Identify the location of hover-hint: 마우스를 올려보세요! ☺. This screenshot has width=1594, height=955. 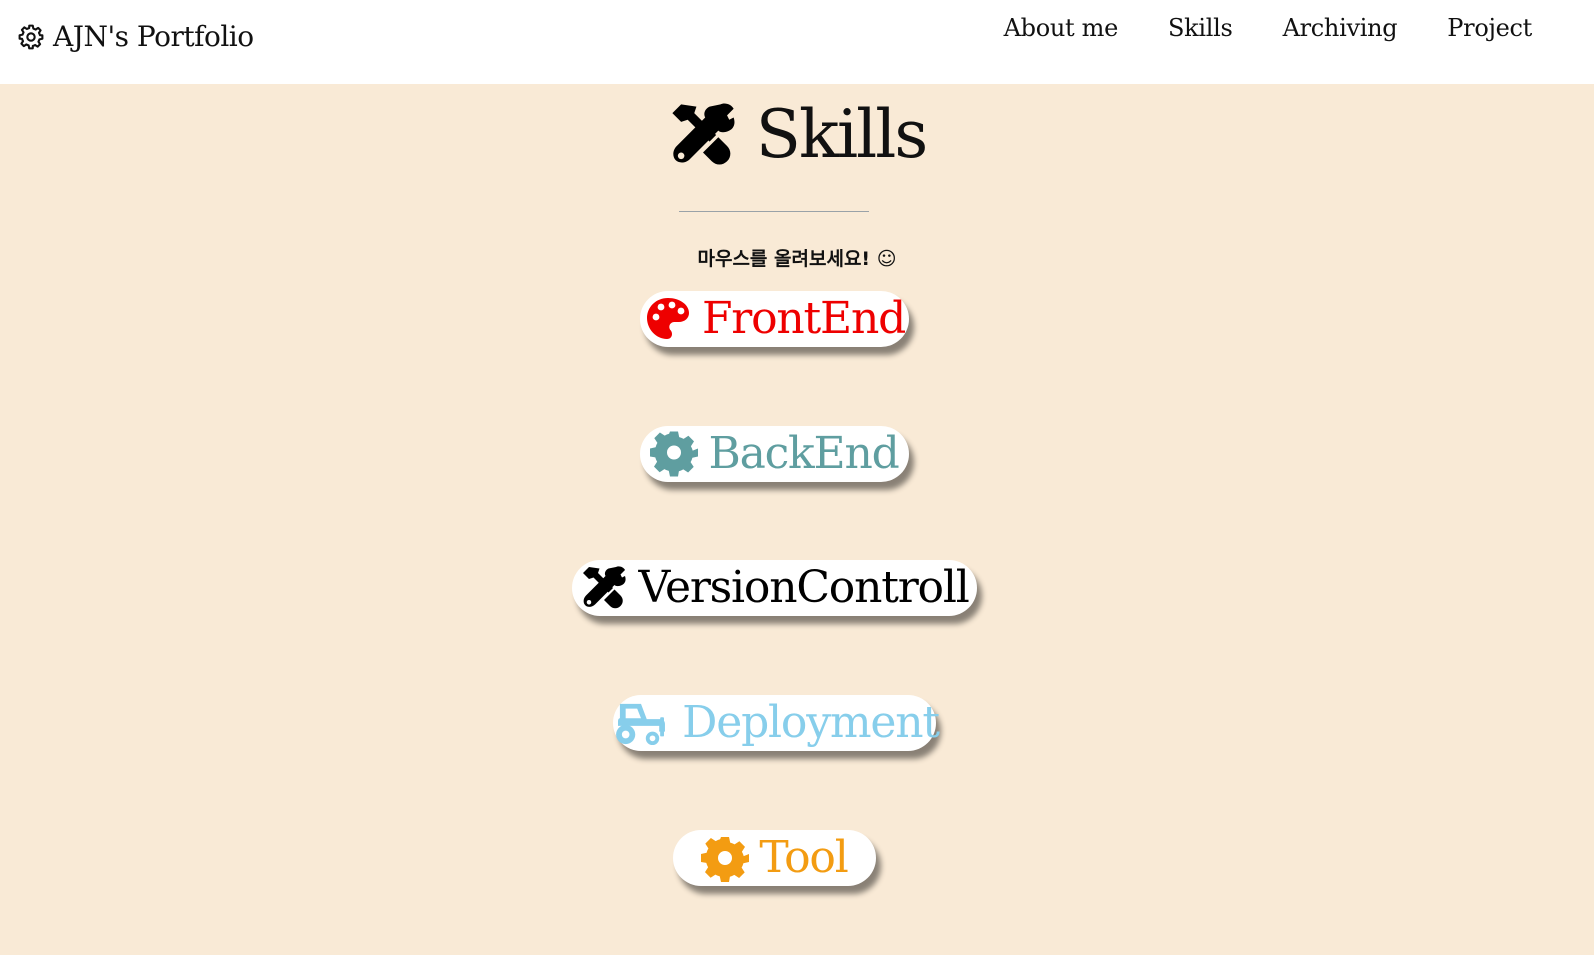
(797, 259).